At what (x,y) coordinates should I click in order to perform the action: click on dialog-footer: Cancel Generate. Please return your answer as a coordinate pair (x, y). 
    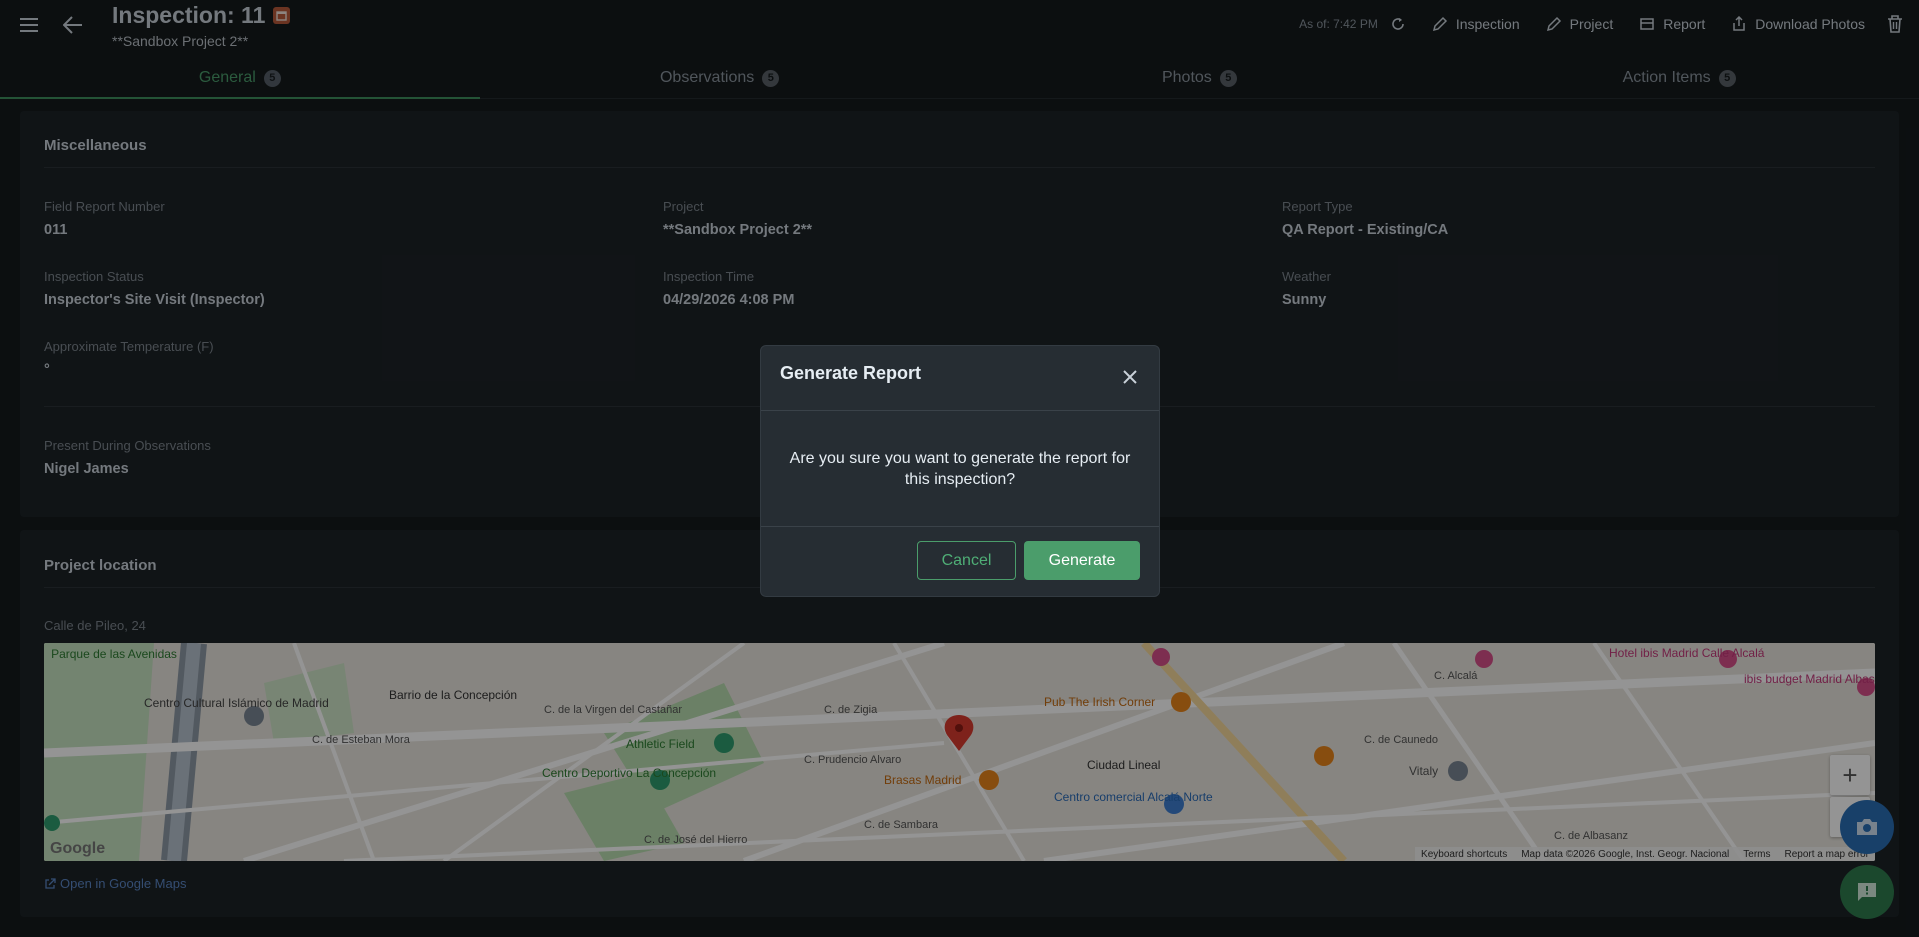
    Looking at the image, I should click on (960, 563).